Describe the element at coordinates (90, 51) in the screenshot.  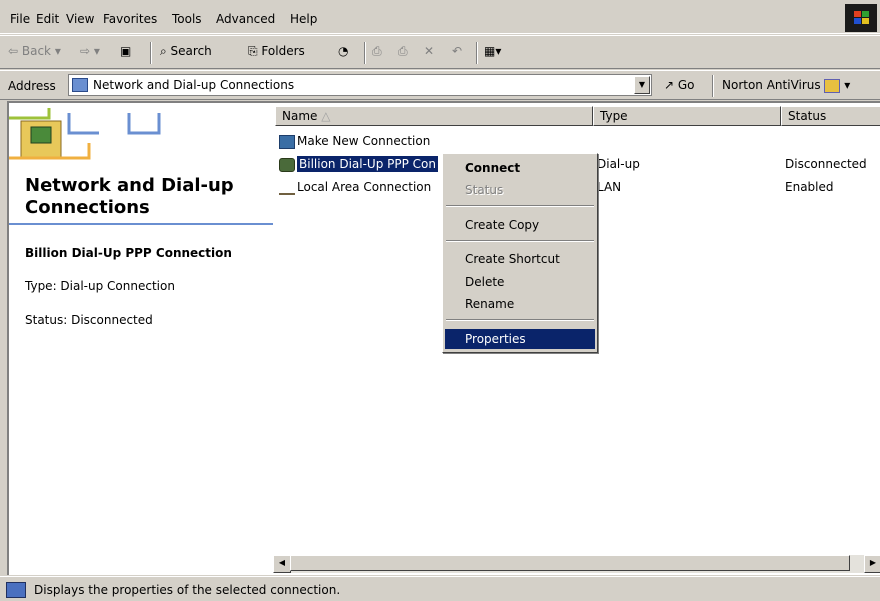
I see `forward-button: ⇨ ▾` at that location.